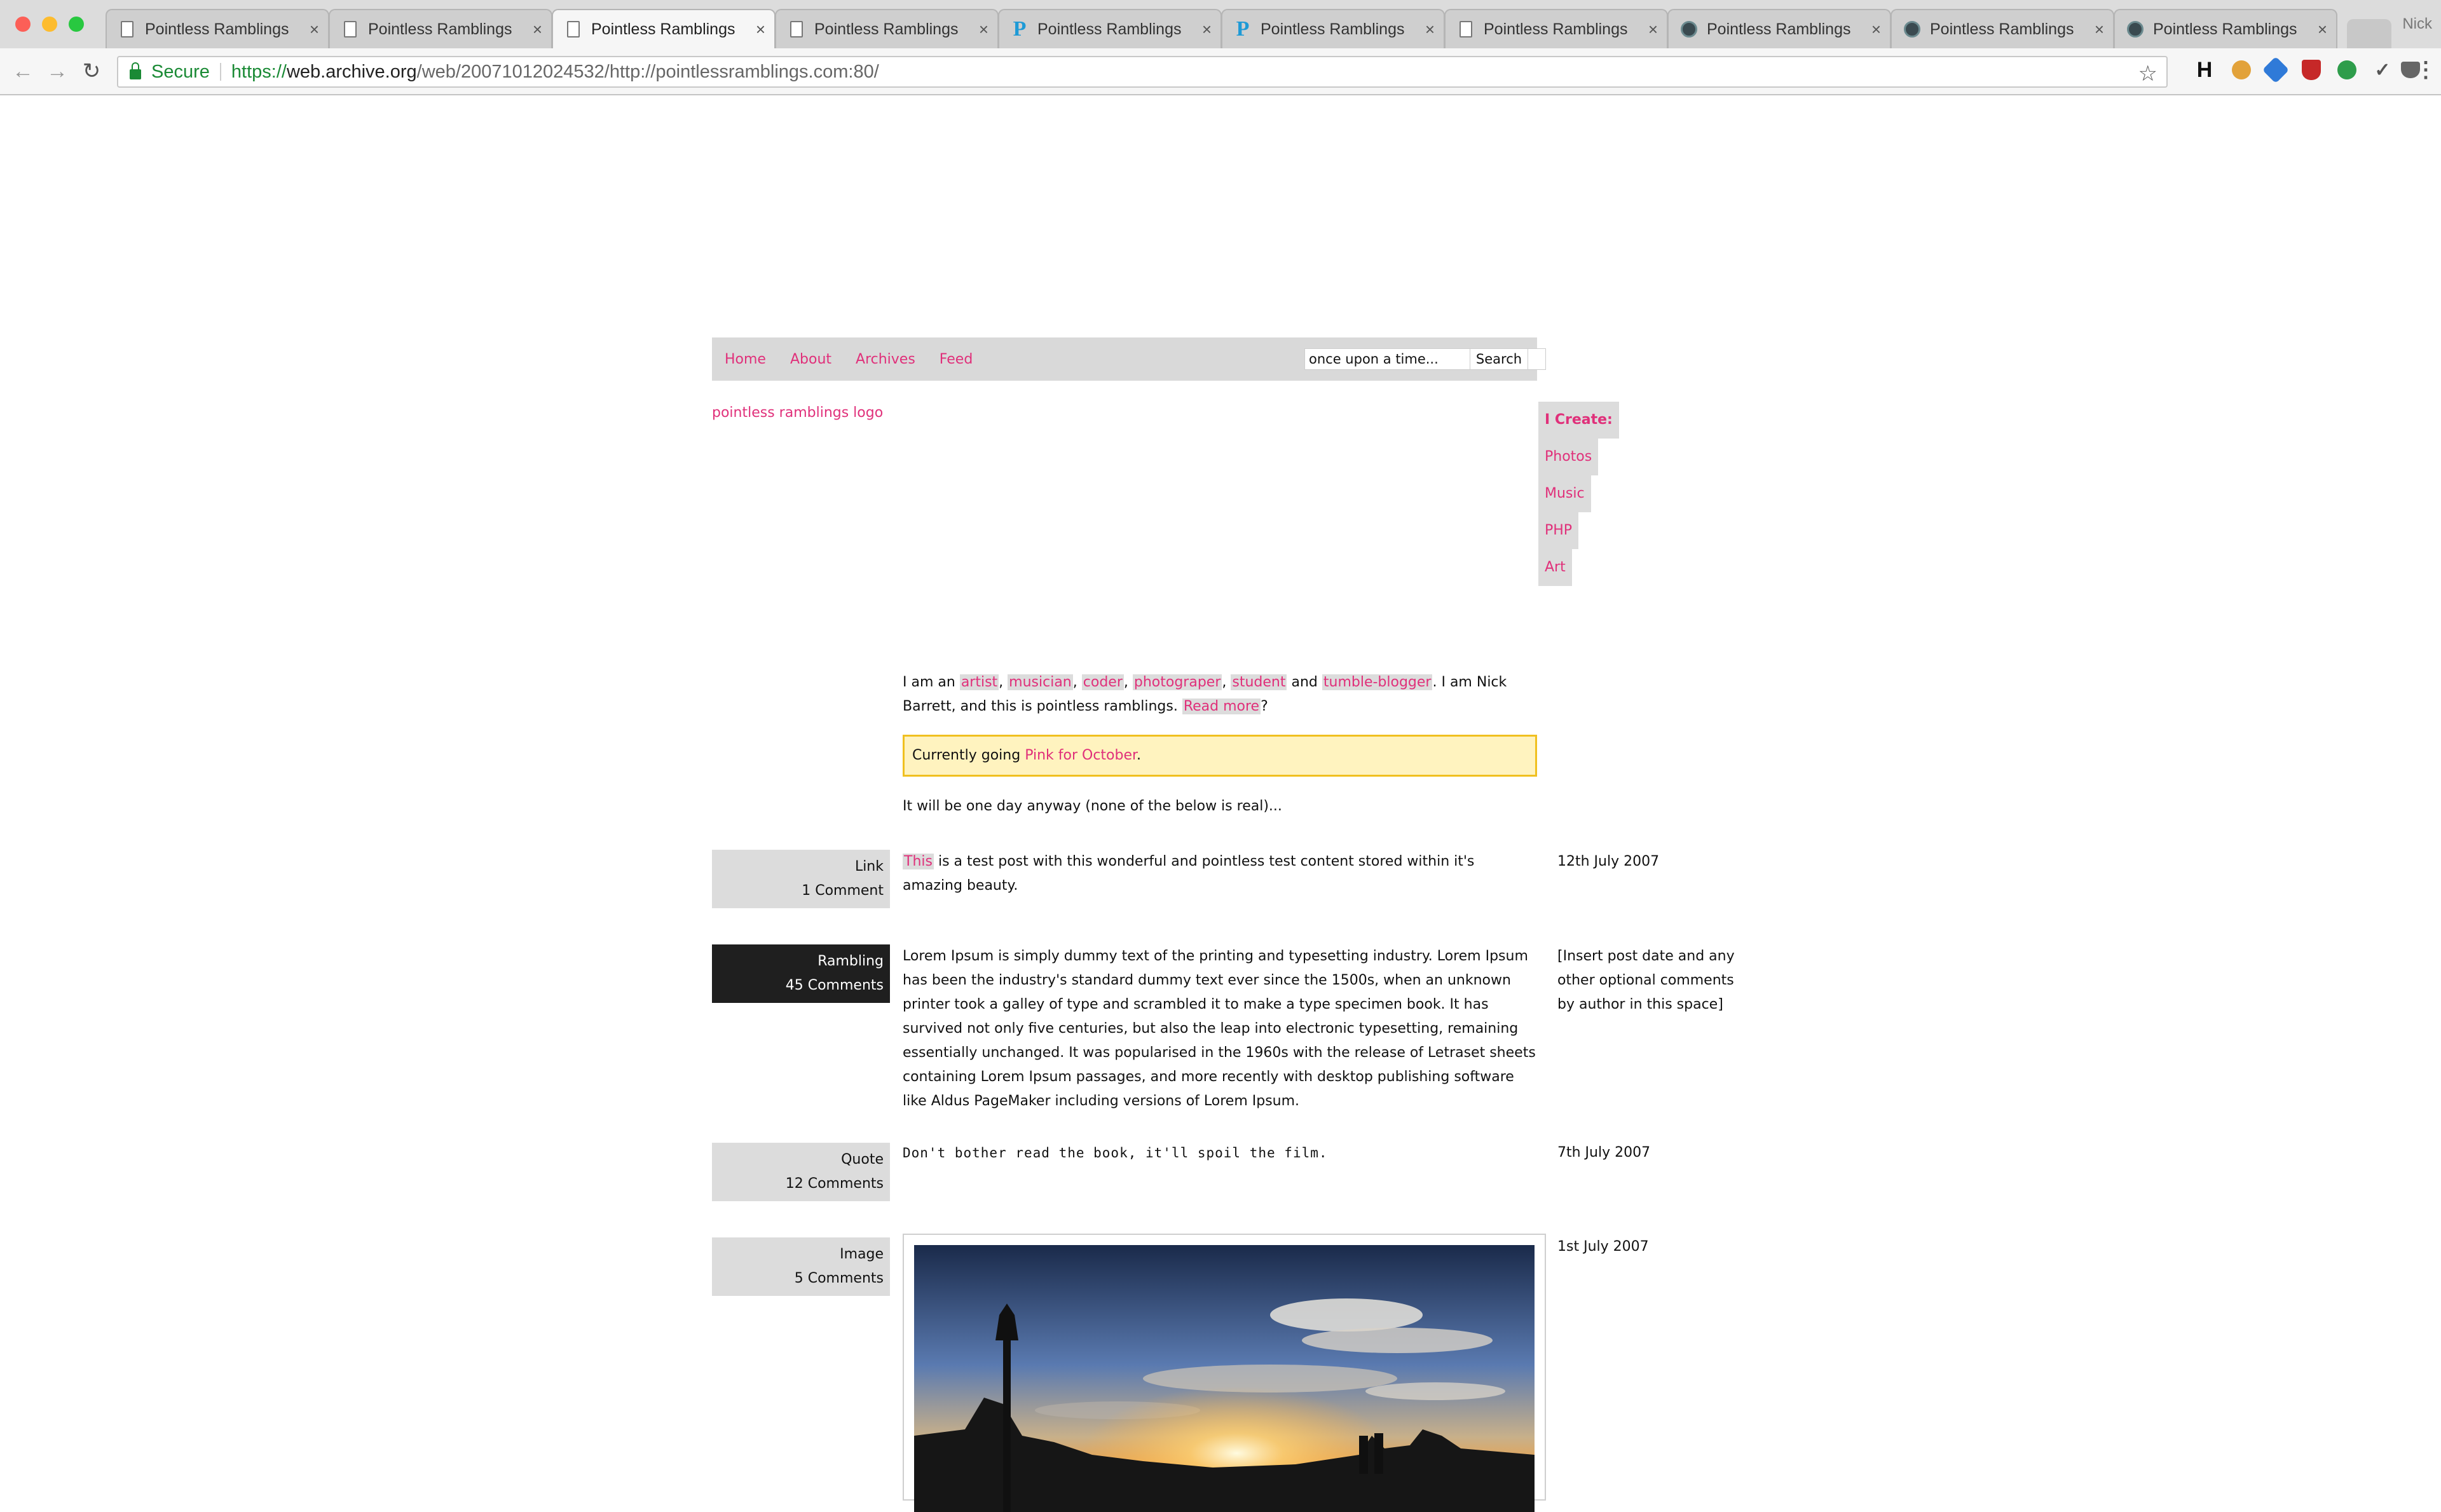  What do you see at coordinates (798, 1255) in the screenshot?
I see `post-type: Image` at bounding box center [798, 1255].